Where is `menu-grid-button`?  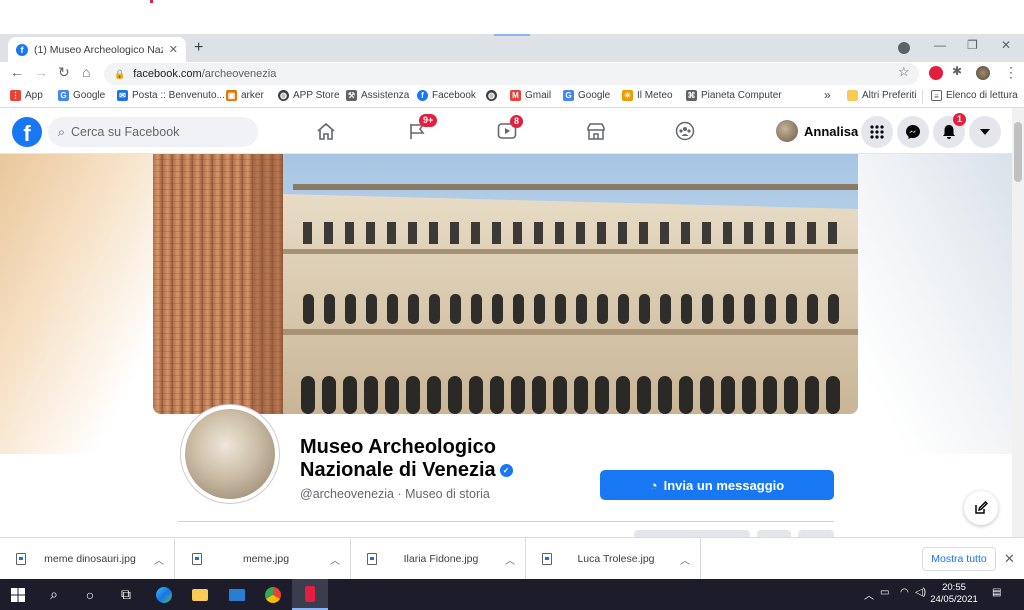 menu-grid-button is located at coordinates (877, 132).